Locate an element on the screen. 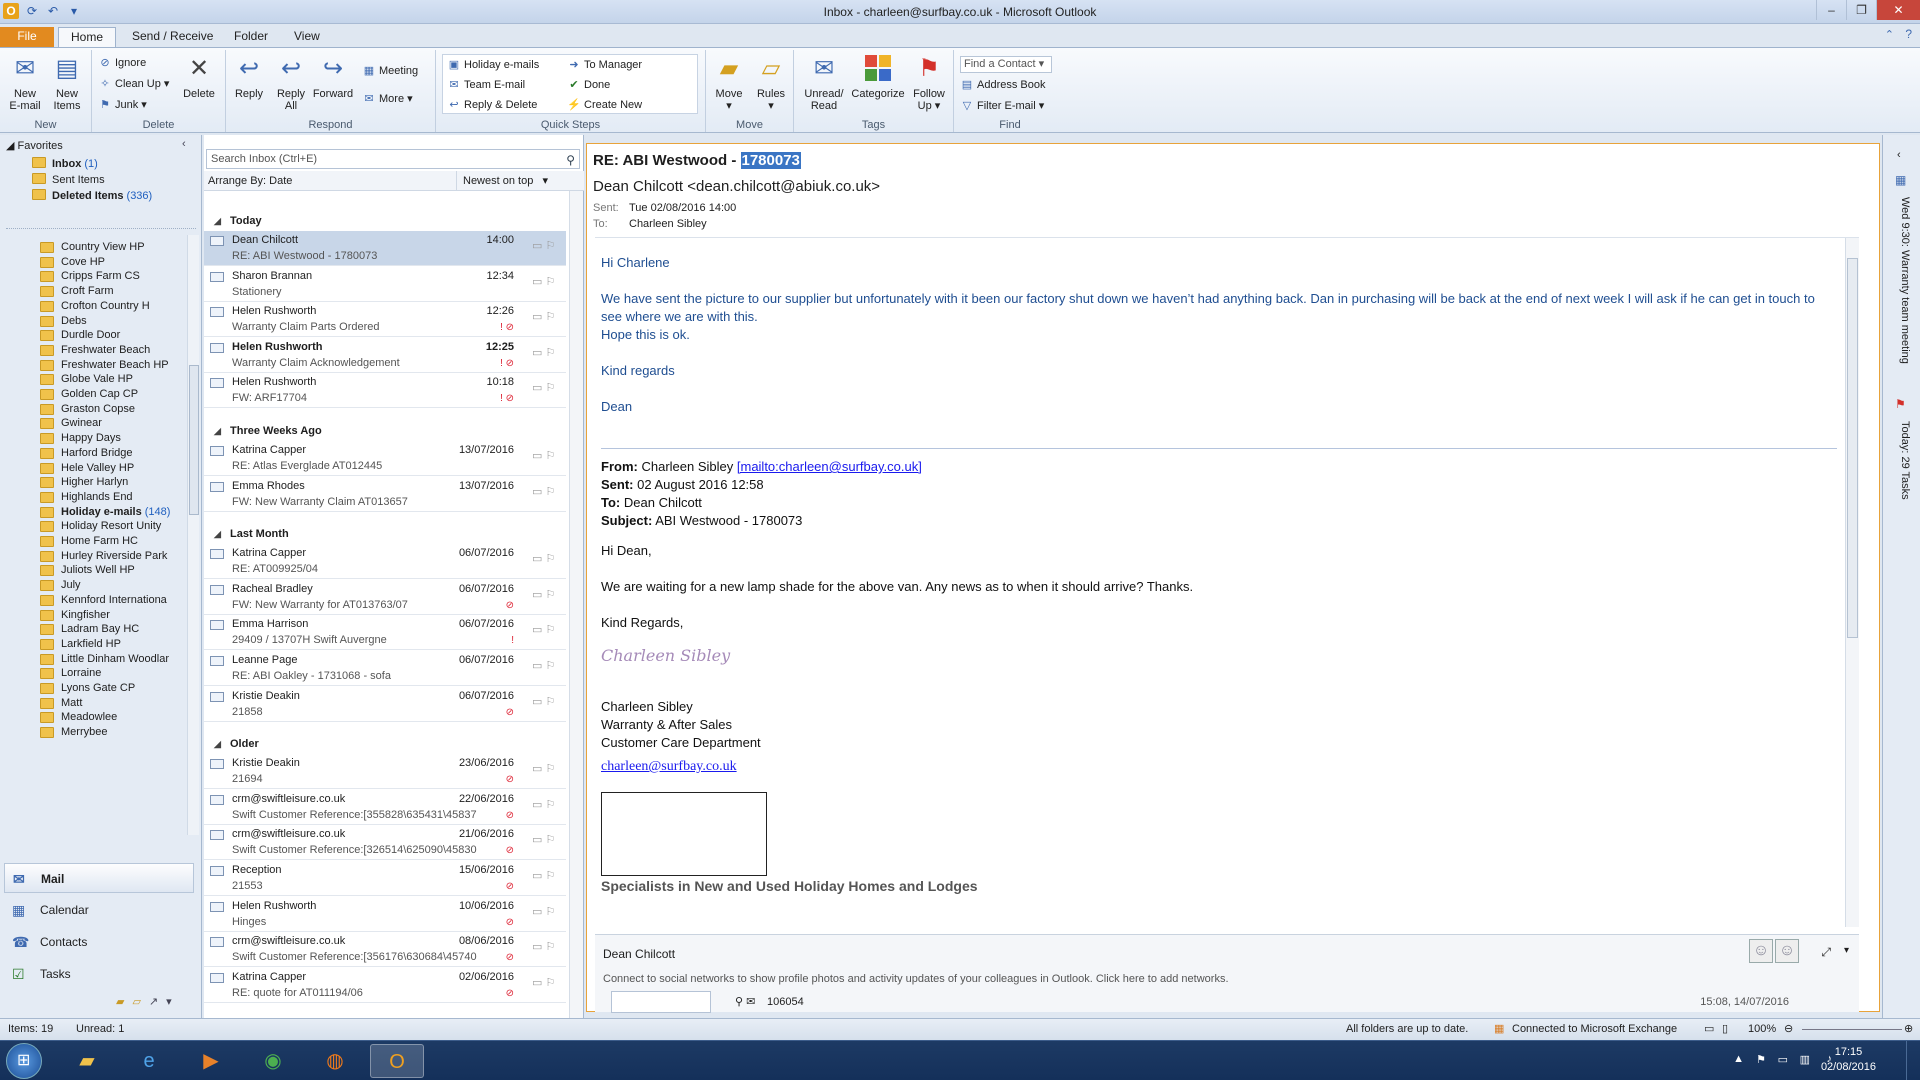 The image size is (1920, 1080). sort-order-button: Newest on top ▾ is located at coordinates (502, 181).